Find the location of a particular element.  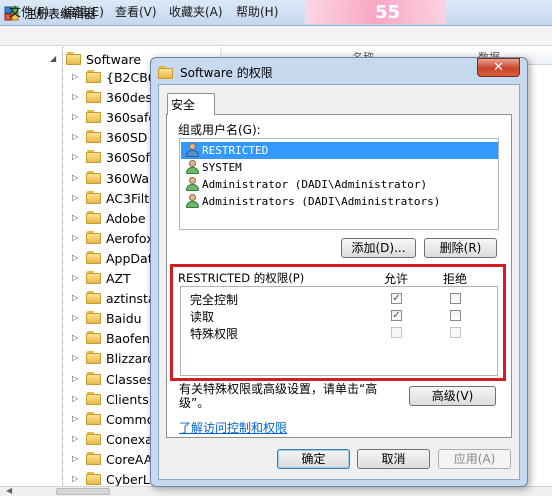

permissions-header: RESTRICTED 的权限(P) is located at coordinates (241, 278).